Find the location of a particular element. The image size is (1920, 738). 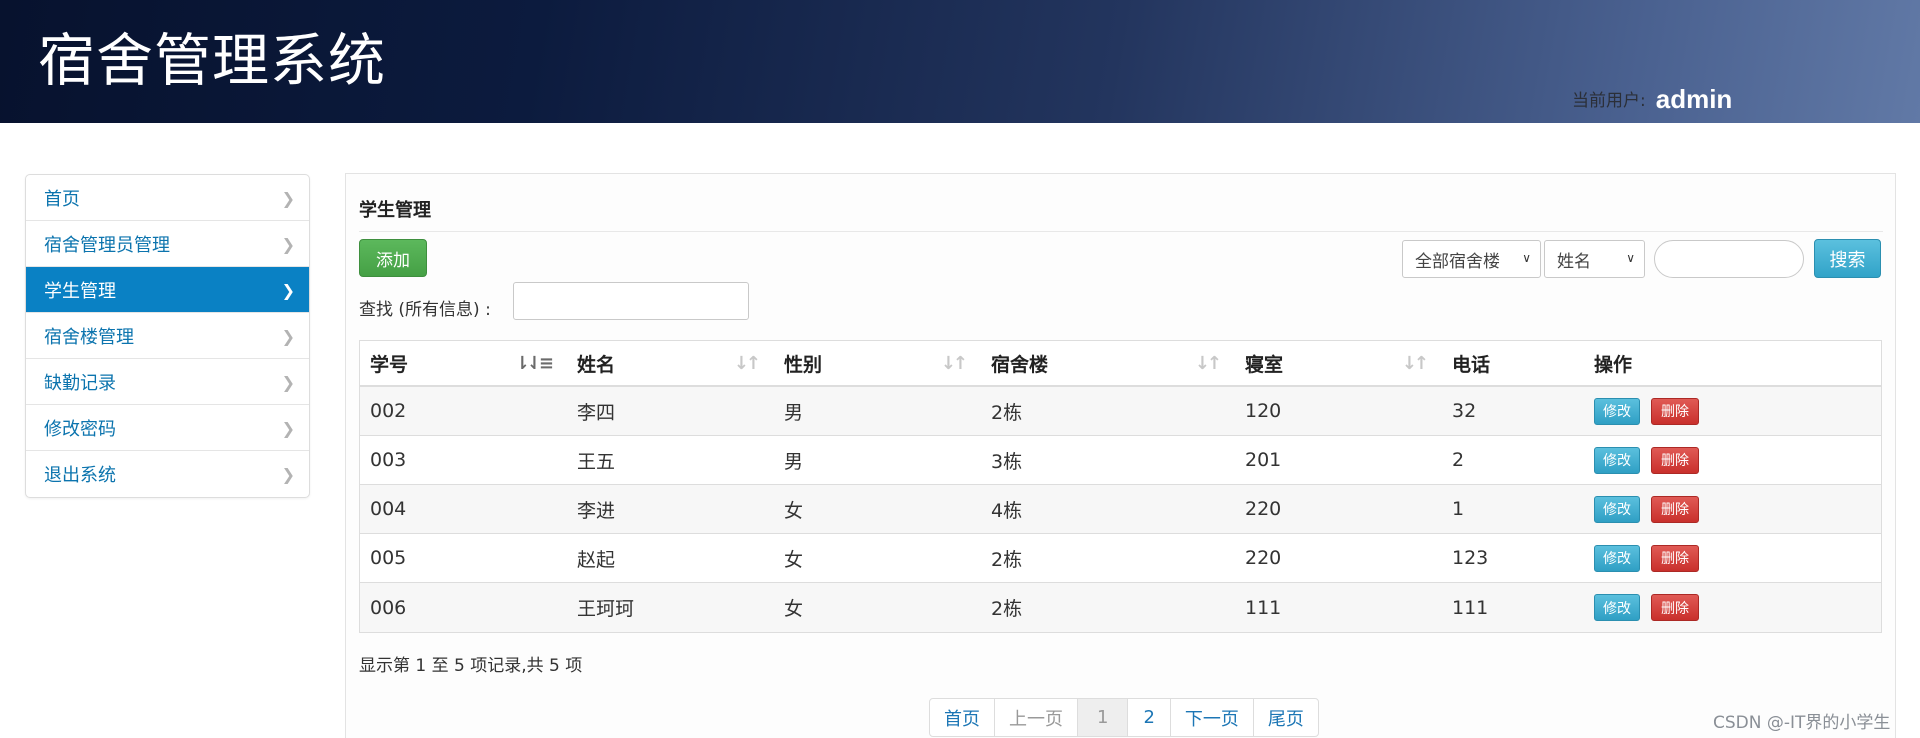

table-row: 003 王五 男 3栋 201 2 修改 删除 is located at coordinates (1120, 460).